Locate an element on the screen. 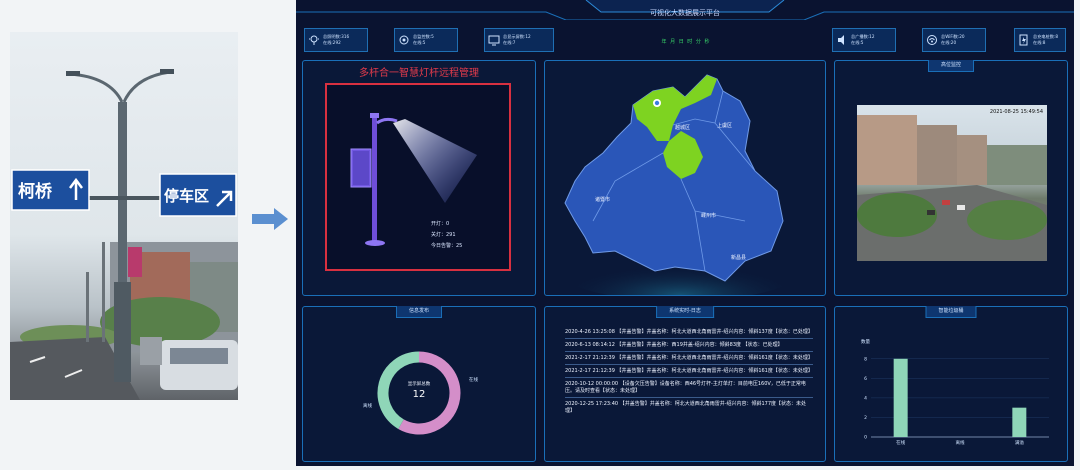 The height and width of the screenshot is (470, 1080). camera-feed: 2021-08-25 15:49:54 is located at coordinates (952, 183).